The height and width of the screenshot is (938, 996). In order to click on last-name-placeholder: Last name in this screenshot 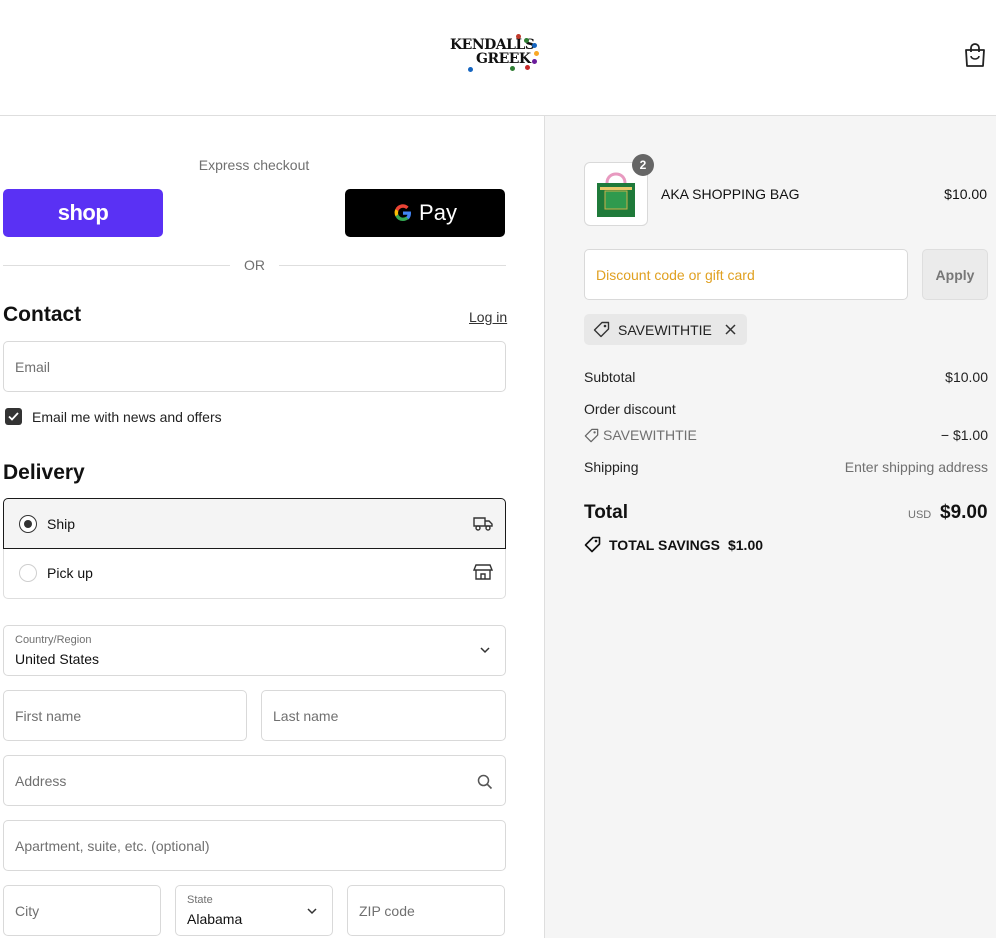, I will do `click(306, 716)`.